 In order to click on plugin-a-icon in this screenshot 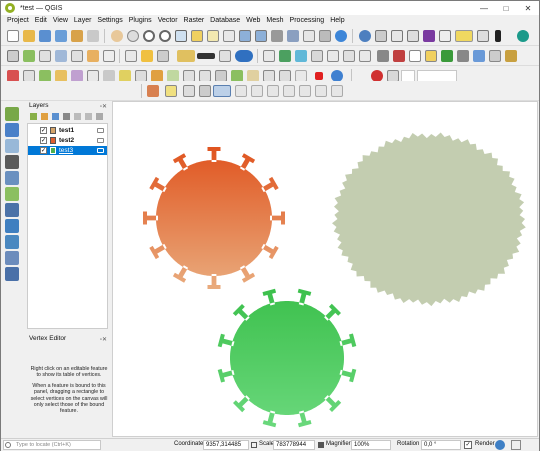, I will do `click(463, 56)`.